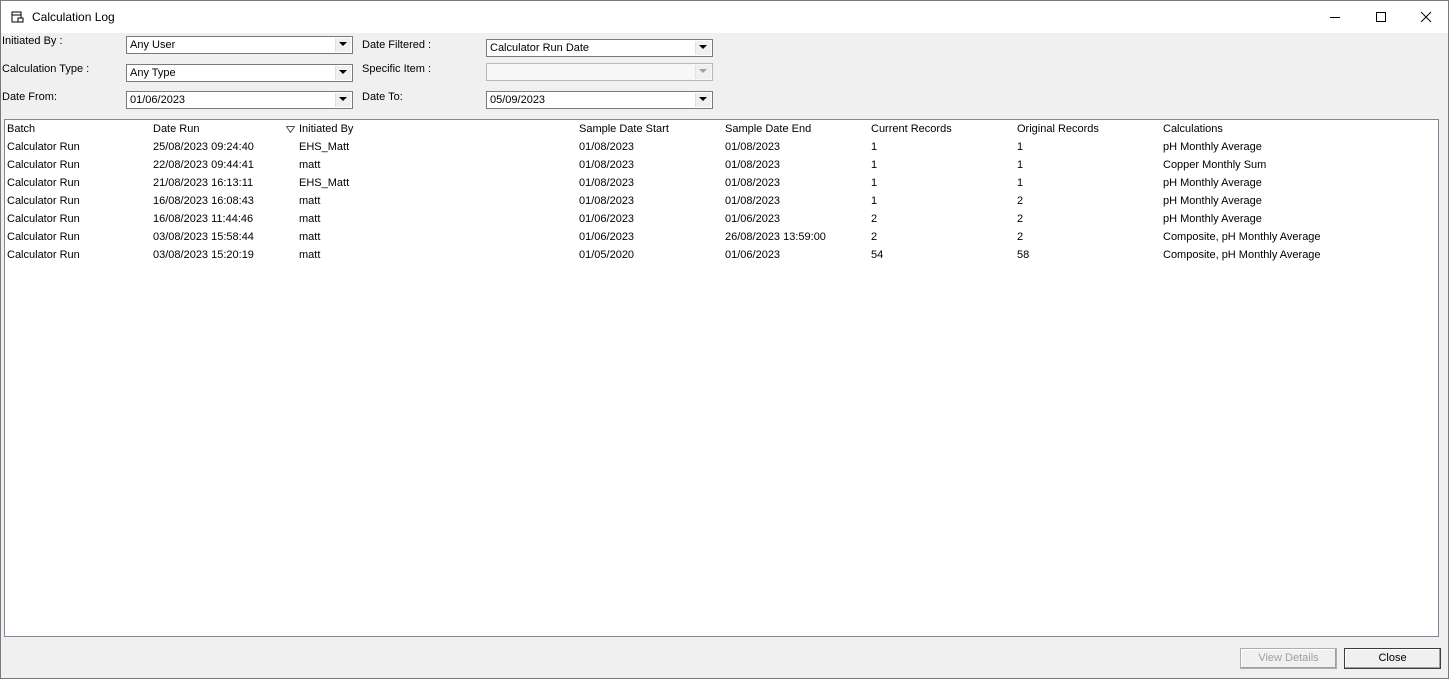 Image resolution: width=1449 pixels, height=679 pixels. Describe the element at coordinates (599, 72) in the screenshot. I see `specific-item-select` at that location.